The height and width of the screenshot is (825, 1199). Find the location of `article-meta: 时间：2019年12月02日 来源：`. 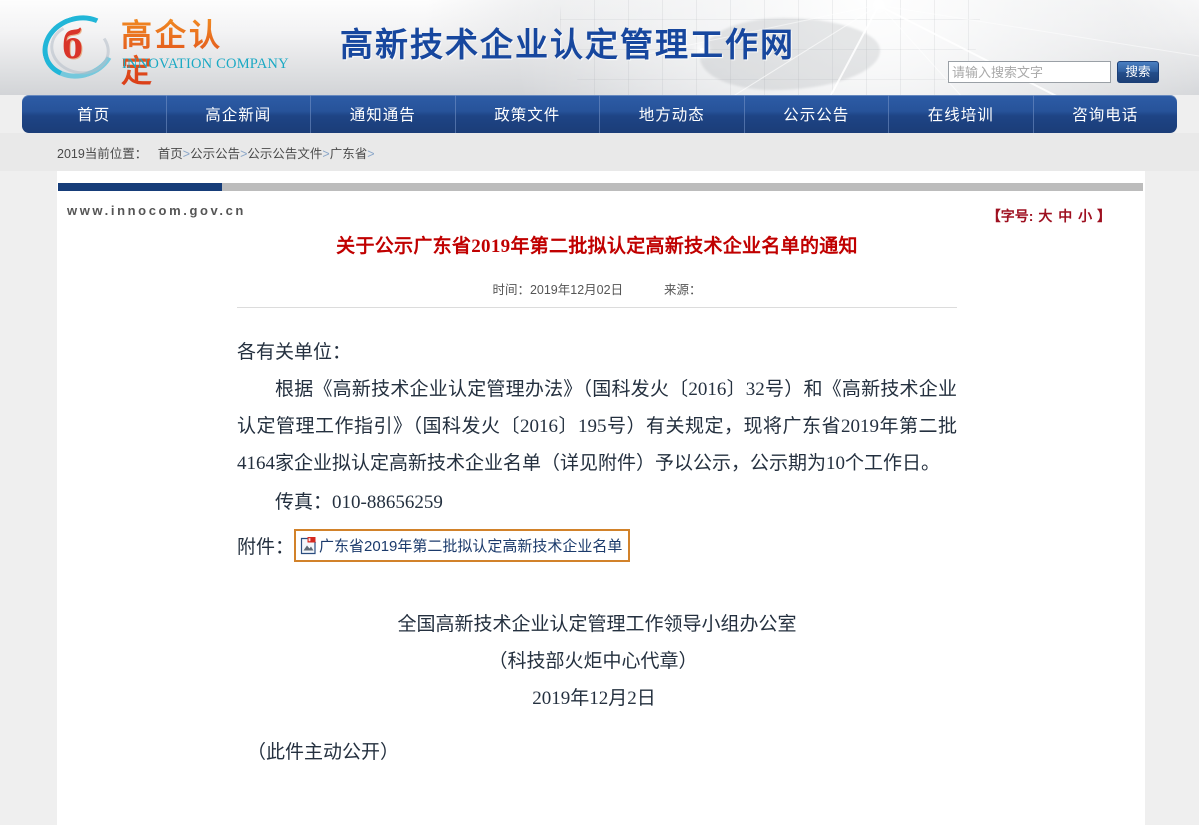

article-meta: 时间：2019年12月02日 来源： is located at coordinates (597, 293).